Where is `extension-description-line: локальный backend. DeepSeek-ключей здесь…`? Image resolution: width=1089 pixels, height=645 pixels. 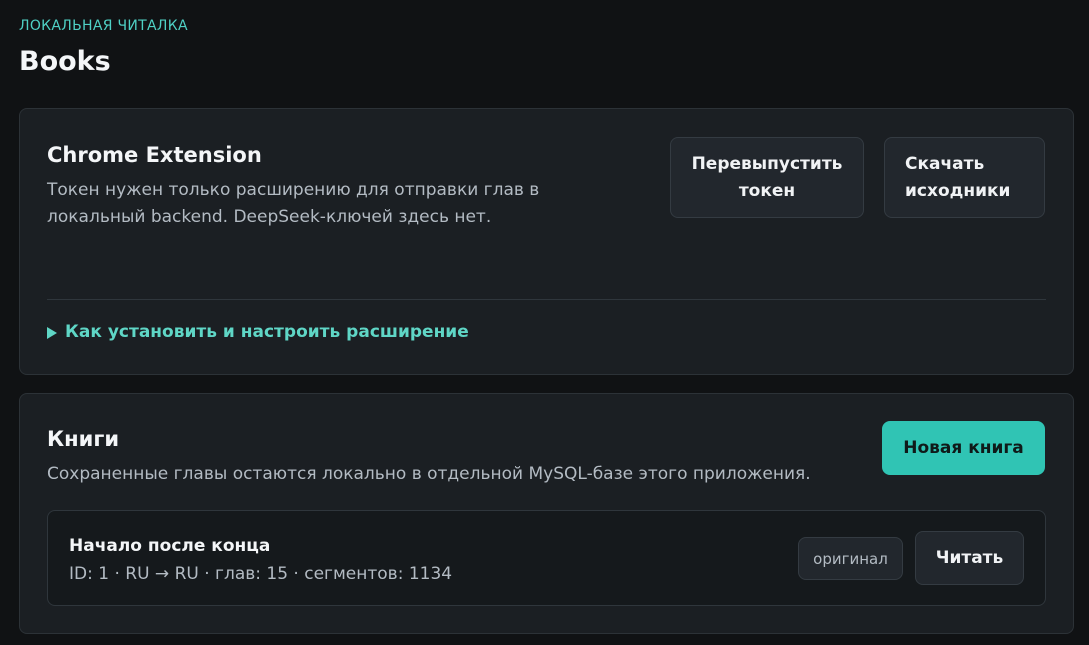
extension-description-line: локальный backend. DeepSeek-ключей здесь… is located at coordinates (269, 217).